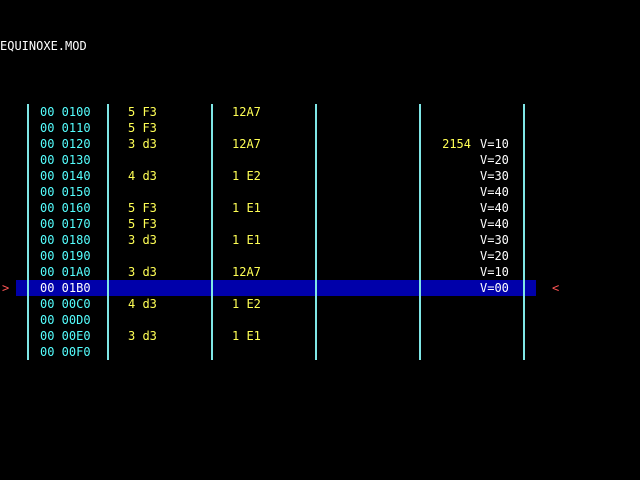 This screenshot has width=640, height=480. What do you see at coordinates (65, 256) in the screenshot?
I see `row-position: 00 0190` at bounding box center [65, 256].